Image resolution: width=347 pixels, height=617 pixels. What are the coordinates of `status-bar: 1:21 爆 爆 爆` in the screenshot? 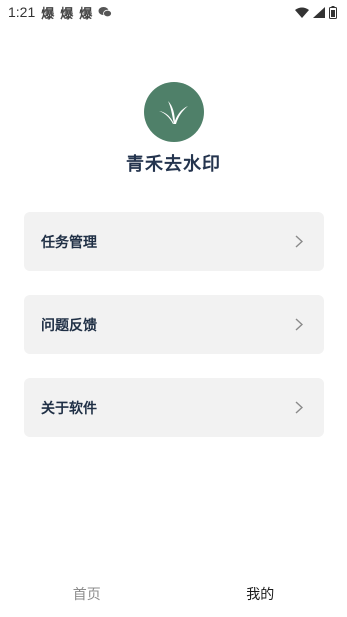 It's located at (173, 12).